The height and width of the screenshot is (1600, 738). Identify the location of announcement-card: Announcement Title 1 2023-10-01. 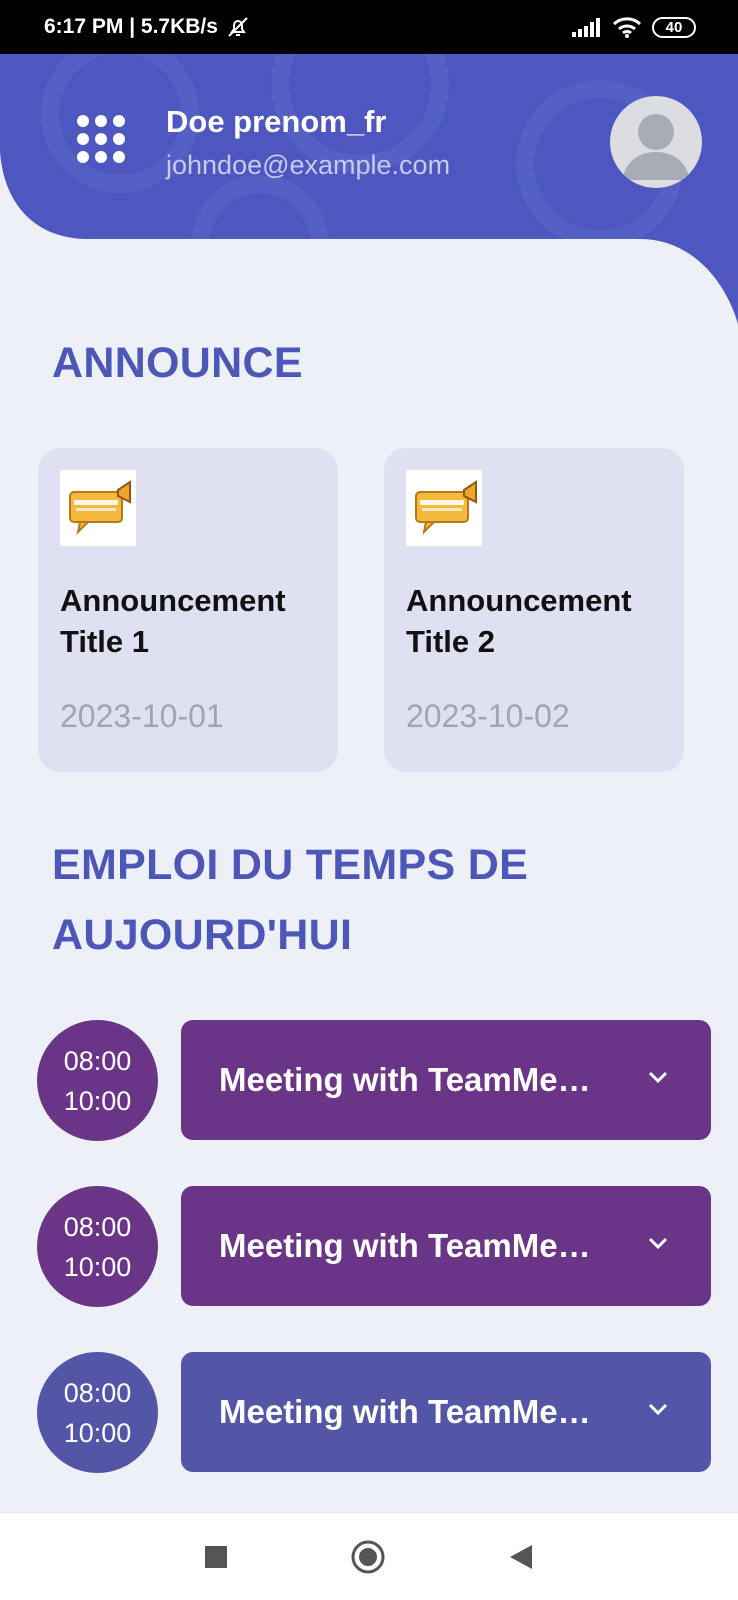
(188, 610).